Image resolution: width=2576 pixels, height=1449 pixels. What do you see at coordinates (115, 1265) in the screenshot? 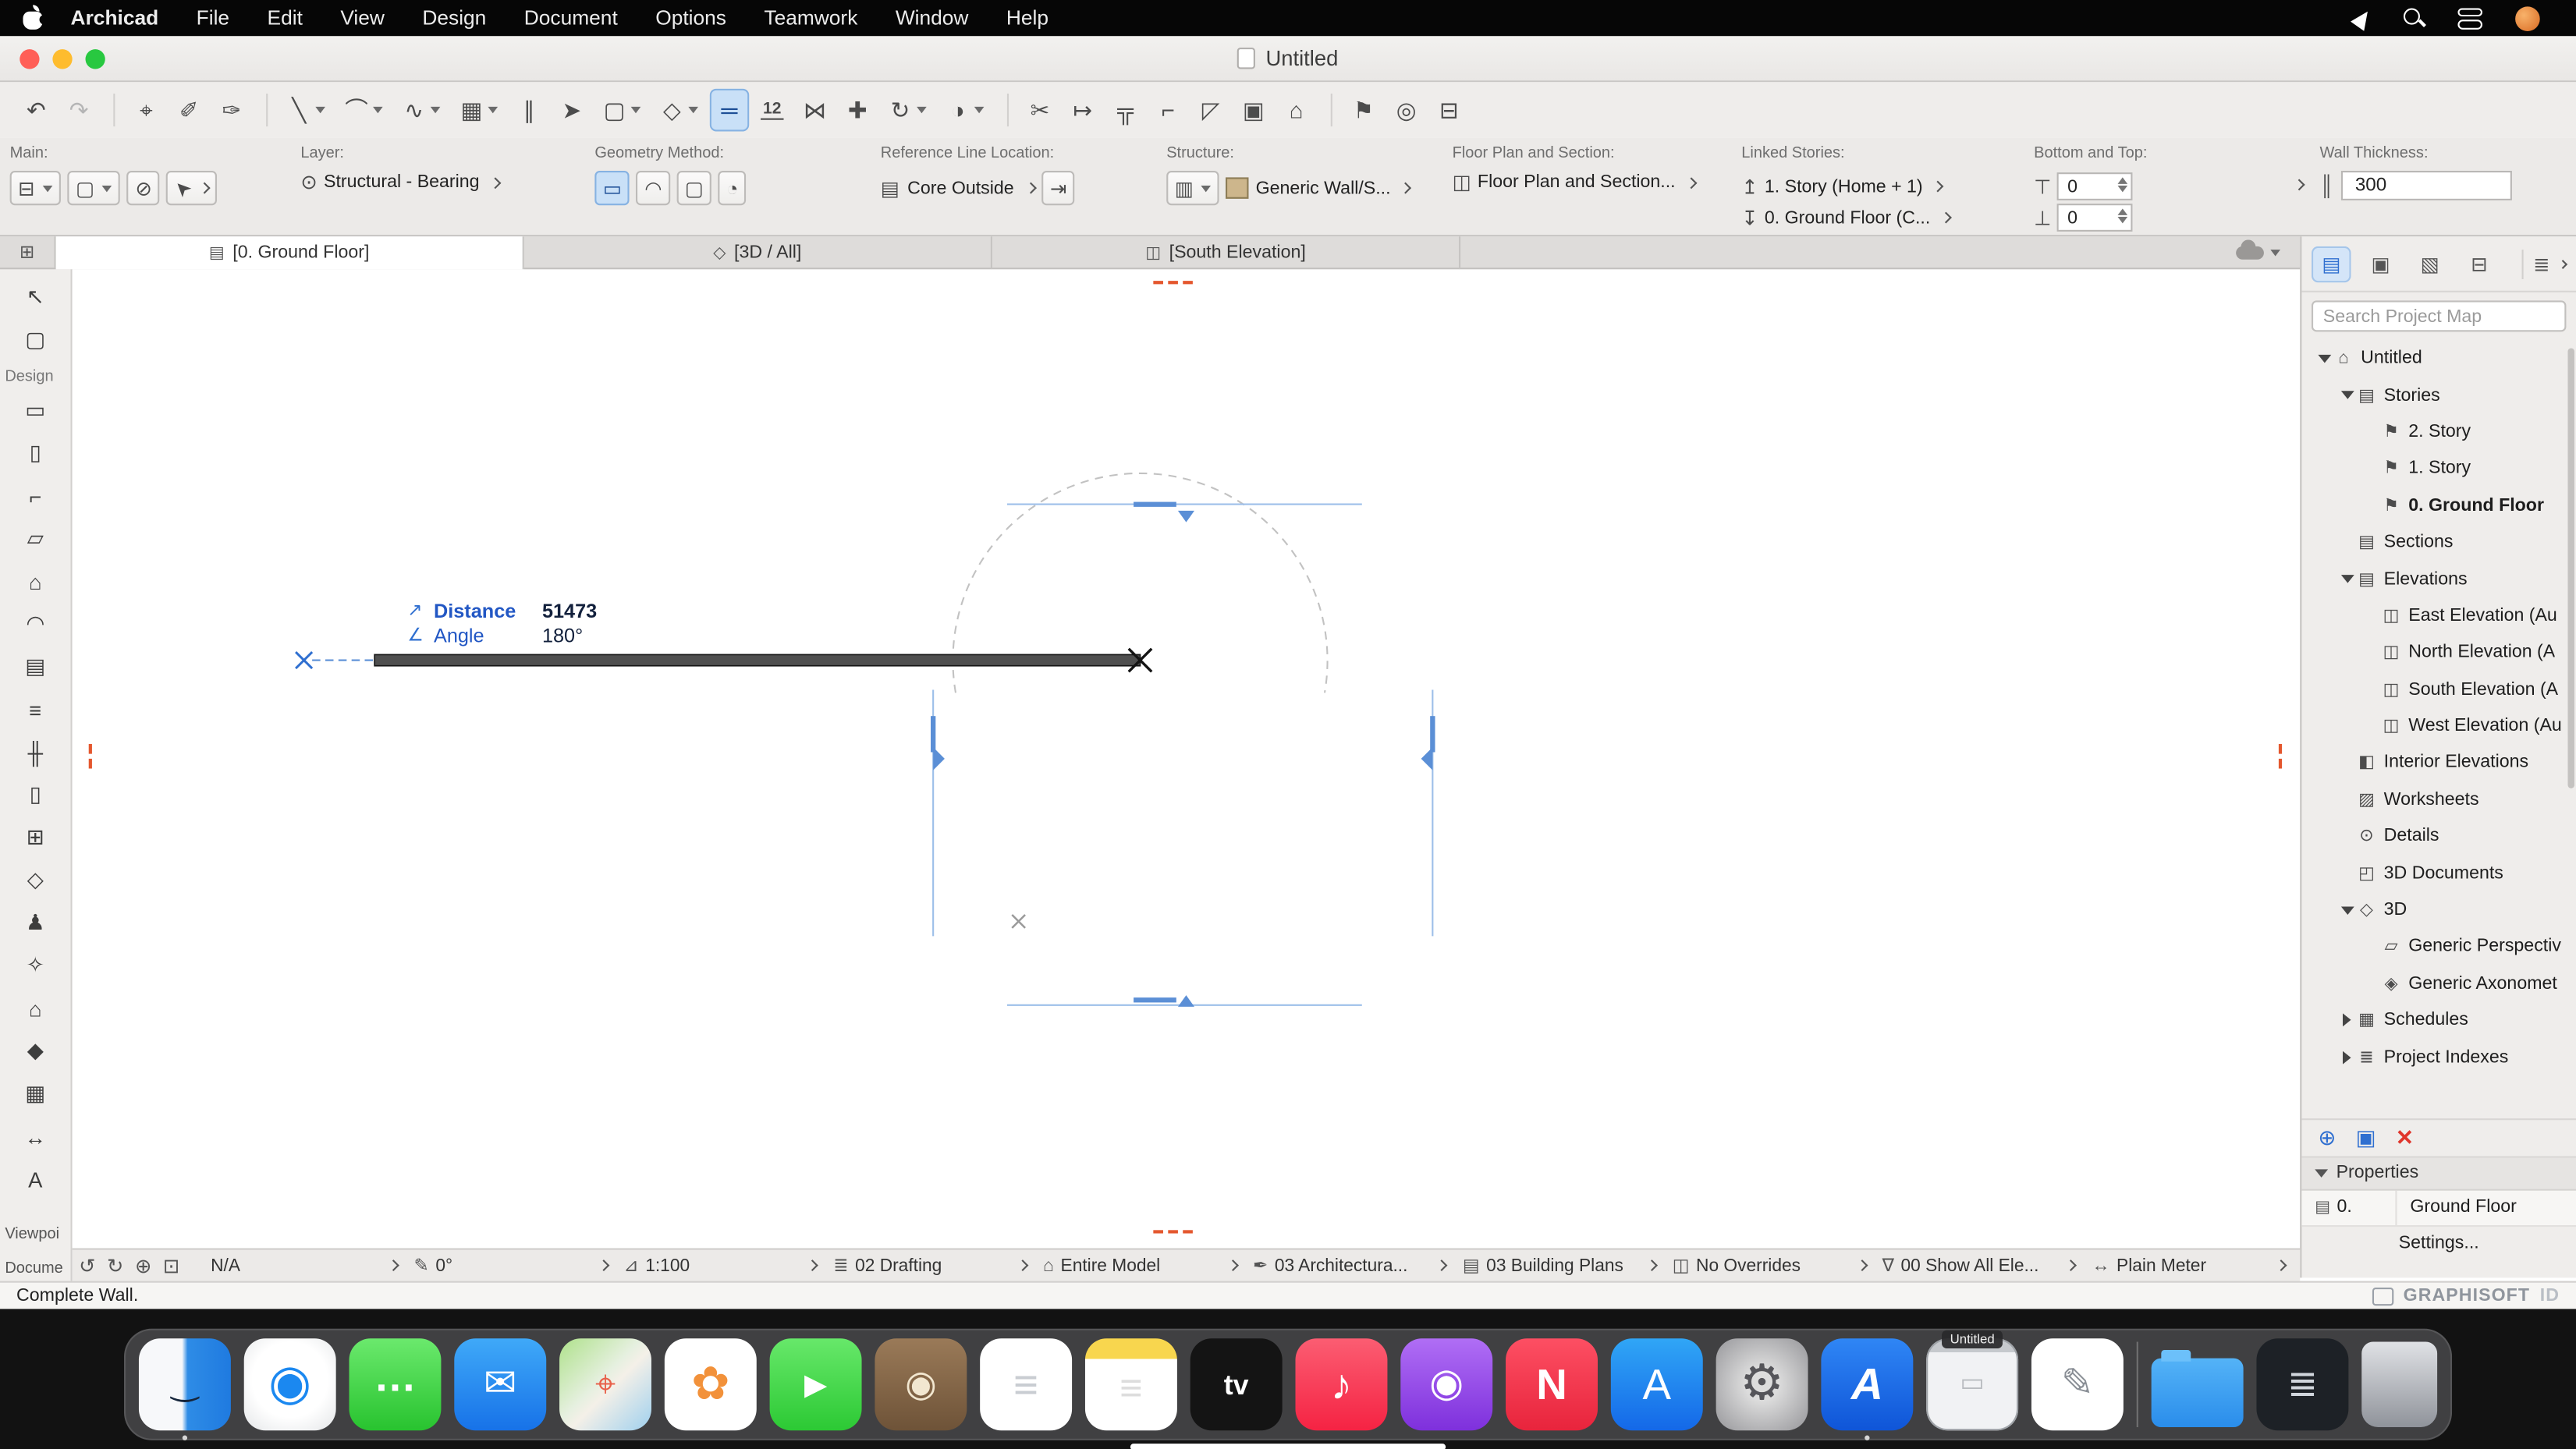
I see `zoom-forward-icon: ↻` at bounding box center [115, 1265].